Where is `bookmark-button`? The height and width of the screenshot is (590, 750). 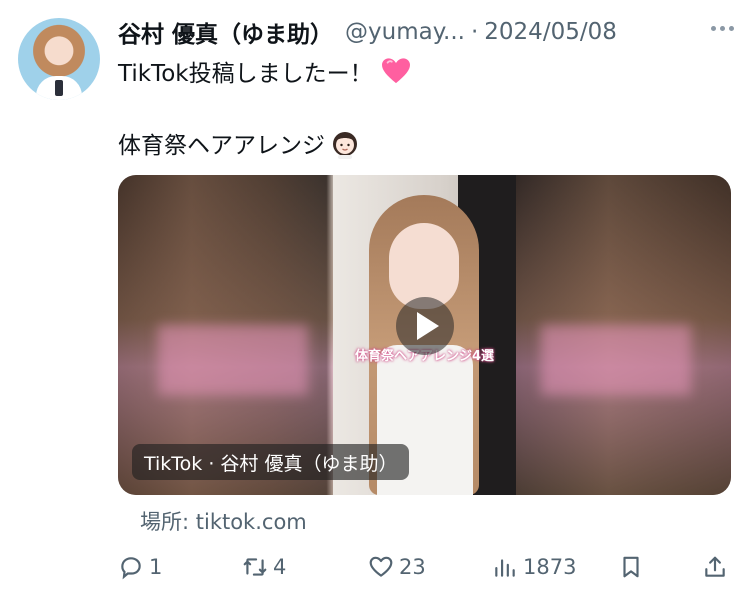 bookmark-button is located at coordinates (631, 567).